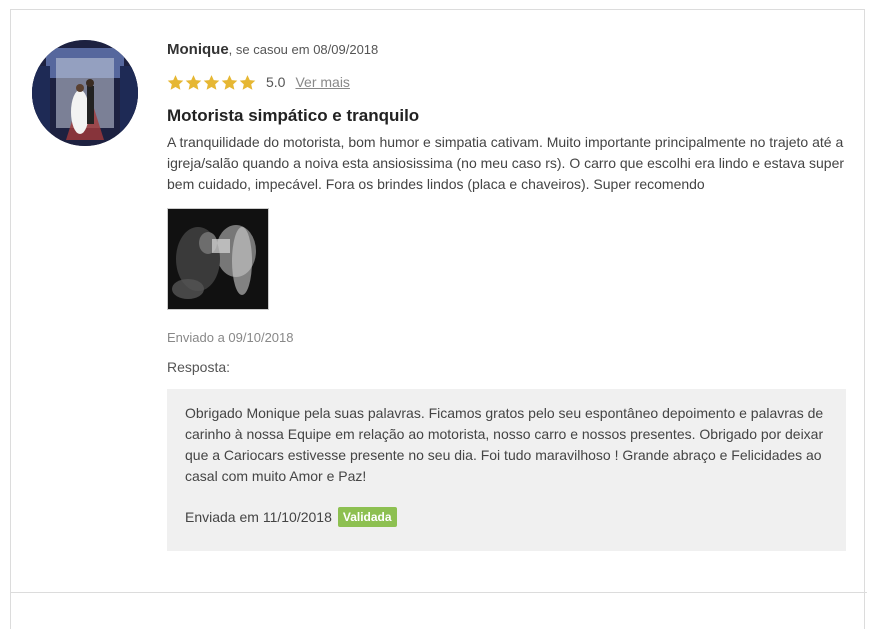 The image size is (879, 629). What do you see at coordinates (230, 337) in the screenshot?
I see `review-sent-date: Enviado a 09/10/2018` at bounding box center [230, 337].